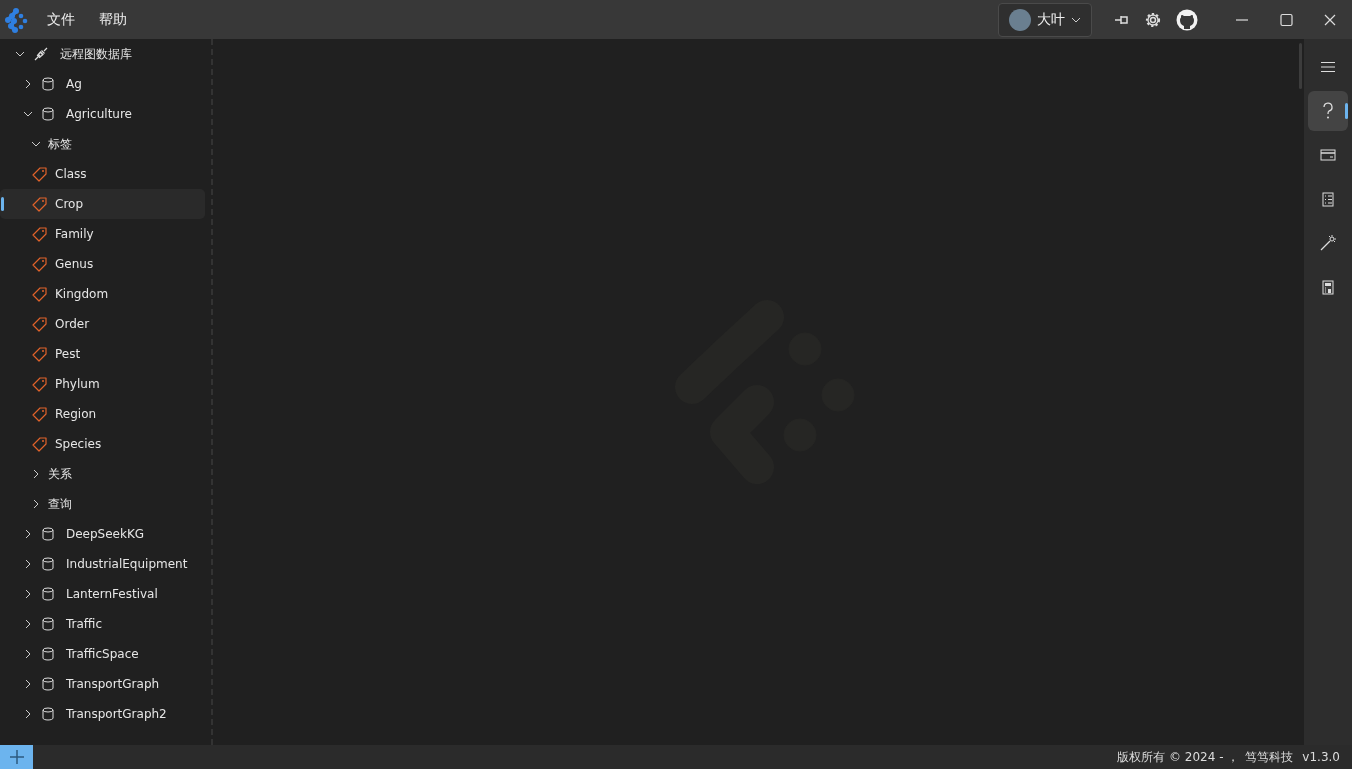  I want to click on item-label: DeepSeekKG, so click(105, 534).